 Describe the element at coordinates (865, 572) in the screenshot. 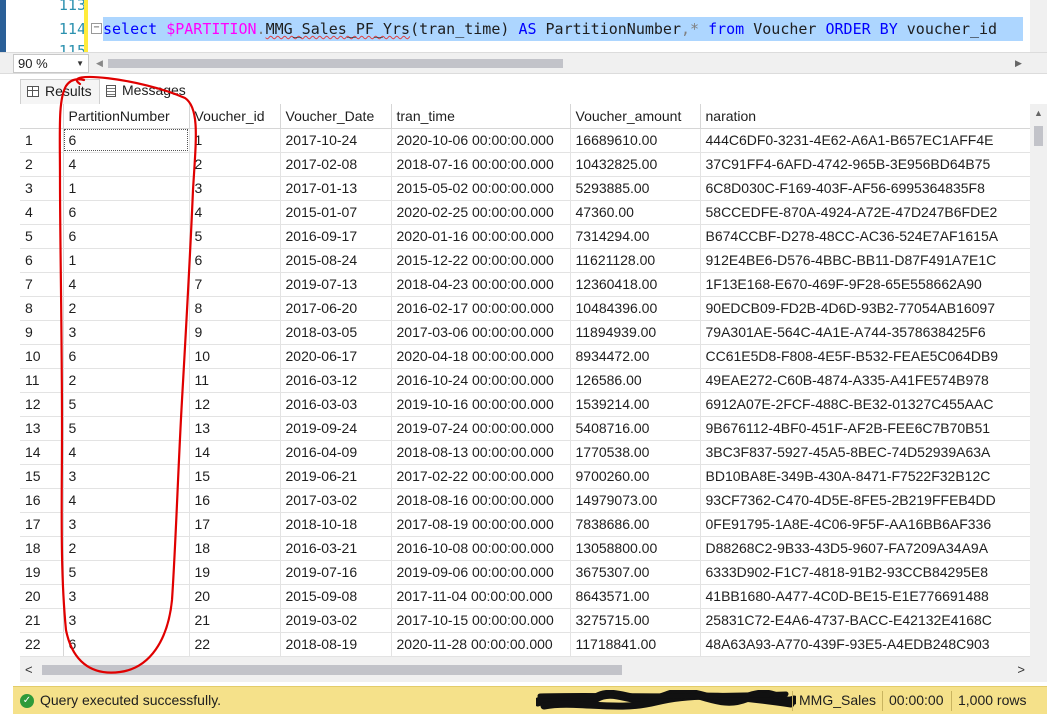

I see `cell-naration: 6333D902-F1C7-4818-91B2-93CCB84295E8` at that location.